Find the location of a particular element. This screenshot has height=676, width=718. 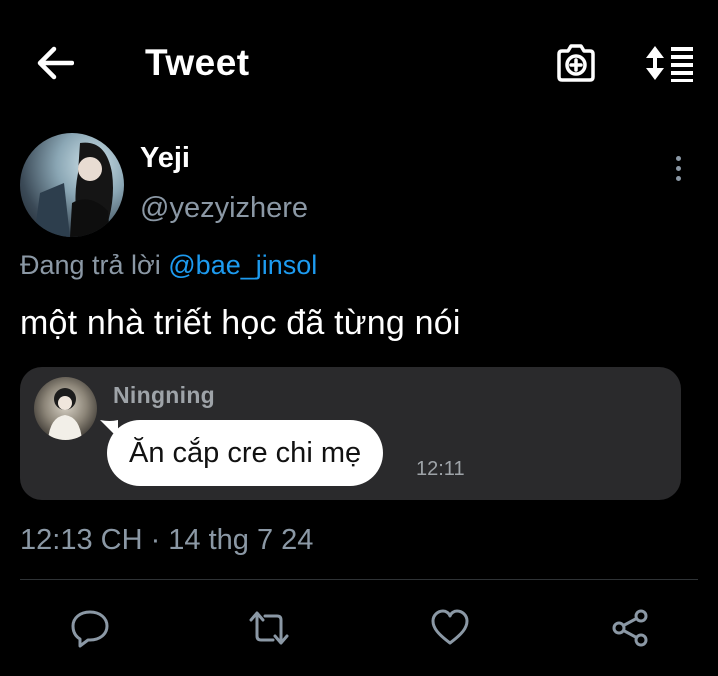

chat-message-bubble: Ăn cắp cre chi mẹ is located at coordinates (245, 453).